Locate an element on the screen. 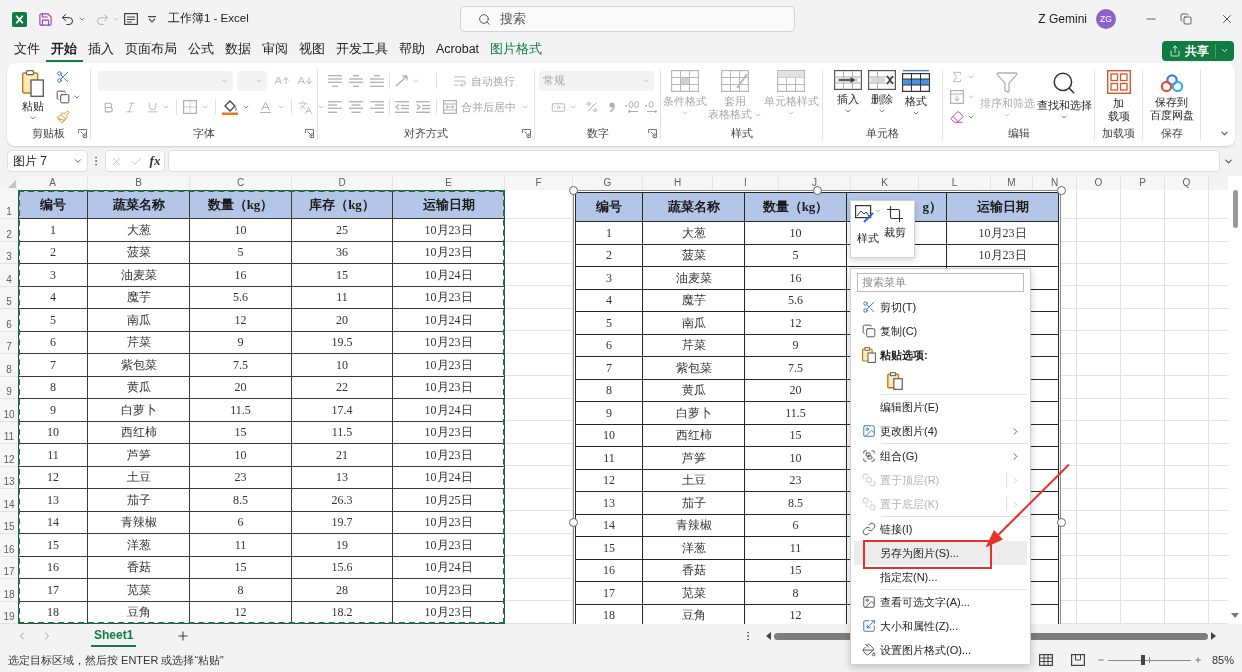 The width and height of the screenshot is (1242, 672). menu-item: 剪切(T) is located at coordinates (940, 307).